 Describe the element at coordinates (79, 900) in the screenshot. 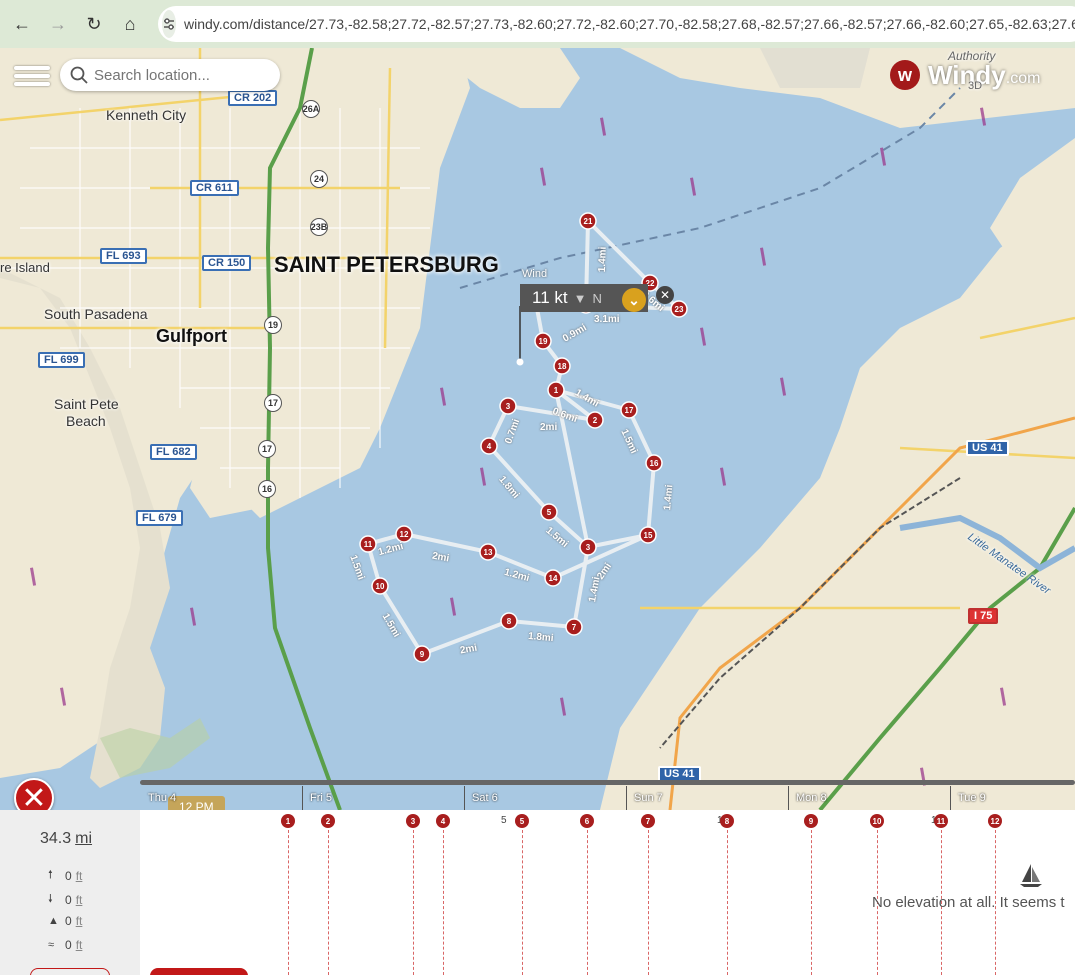

I see `descent-unit: ft` at that location.